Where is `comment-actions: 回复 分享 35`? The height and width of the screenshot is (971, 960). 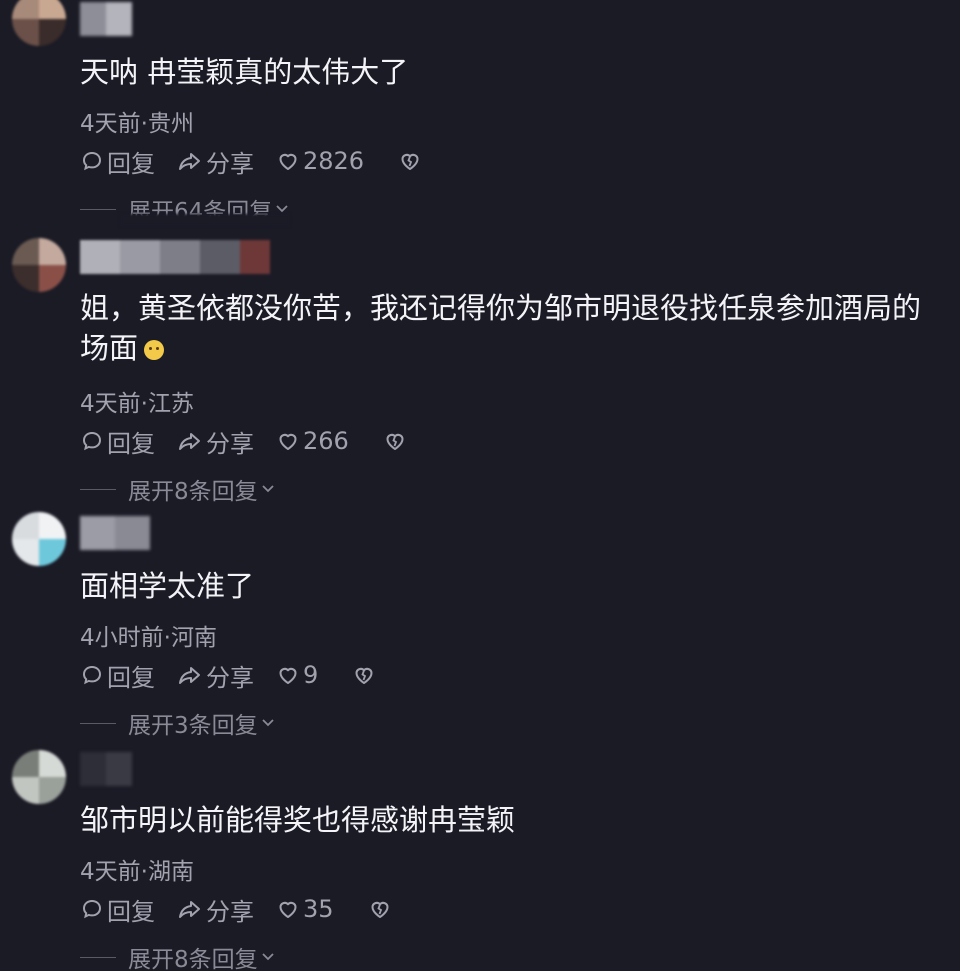
comment-actions: 回复 分享 35 is located at coordinates (236, 909).